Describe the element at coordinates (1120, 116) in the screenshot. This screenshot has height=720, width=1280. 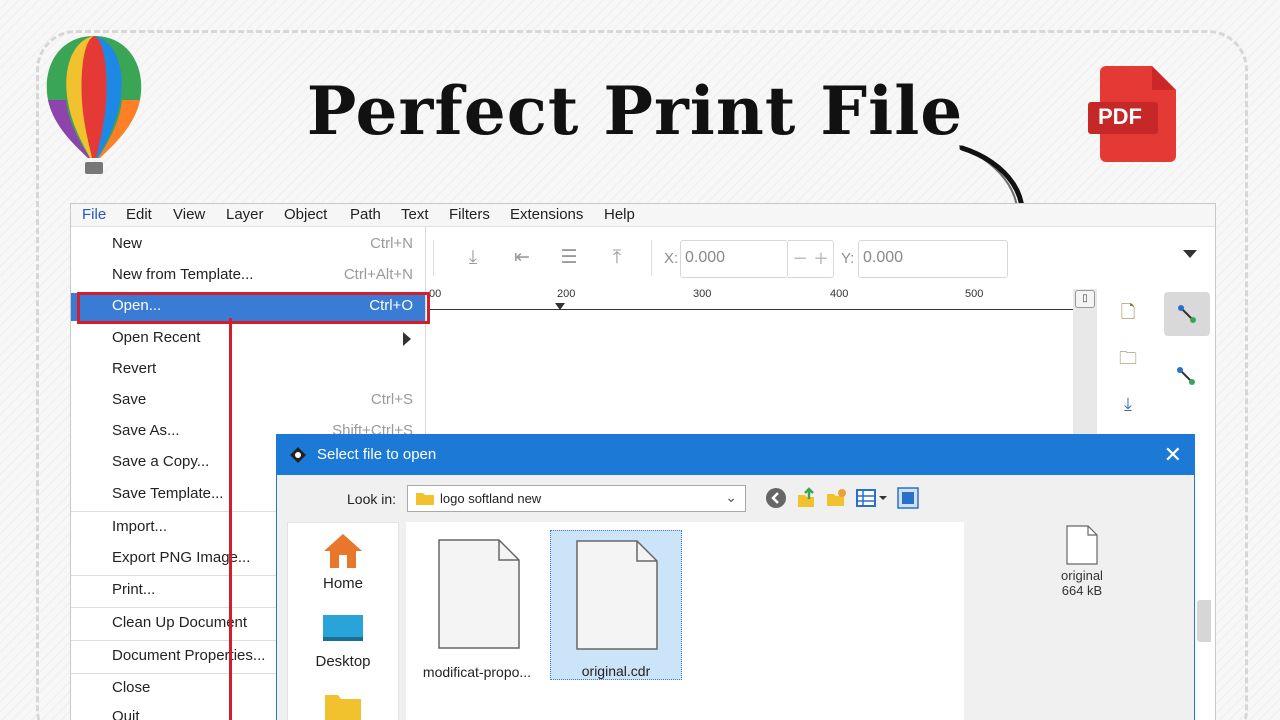
I see `pdf-badge-label: PDF` at that location.